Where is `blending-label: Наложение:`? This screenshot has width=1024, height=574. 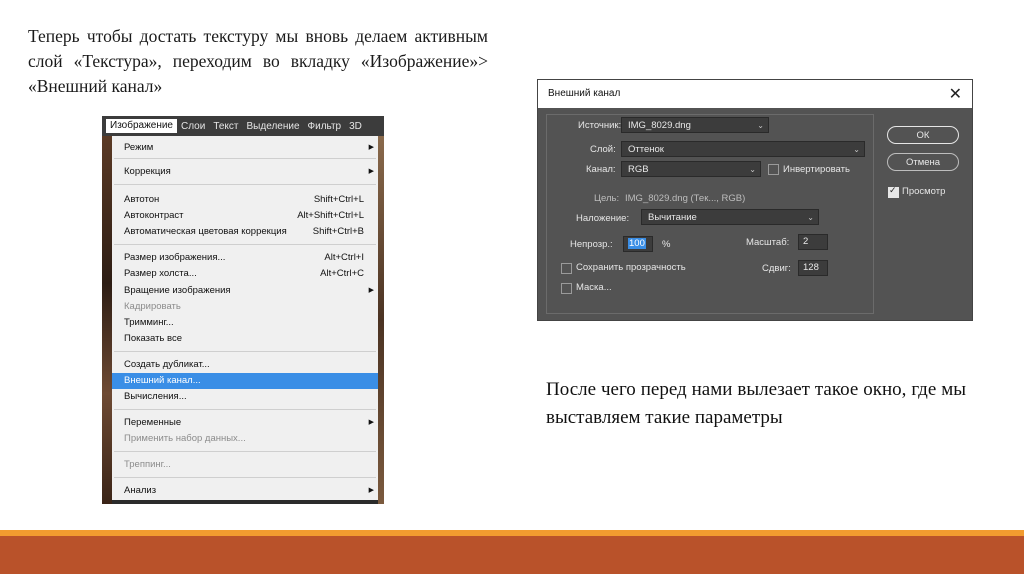
blending-label: Наложение: is located at coordinates (603, 218).